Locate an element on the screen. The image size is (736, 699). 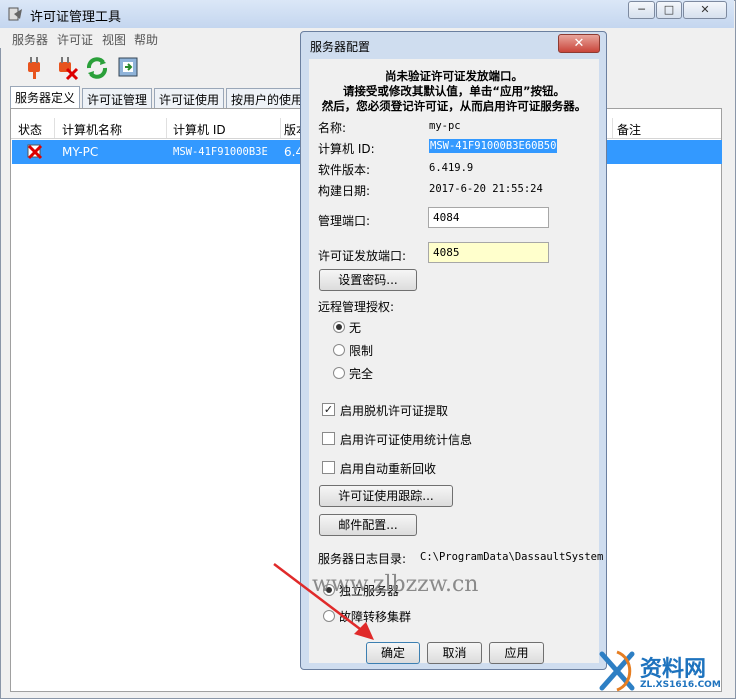
dialog-title: 服务器配置 is located at coordinates (340, 47).